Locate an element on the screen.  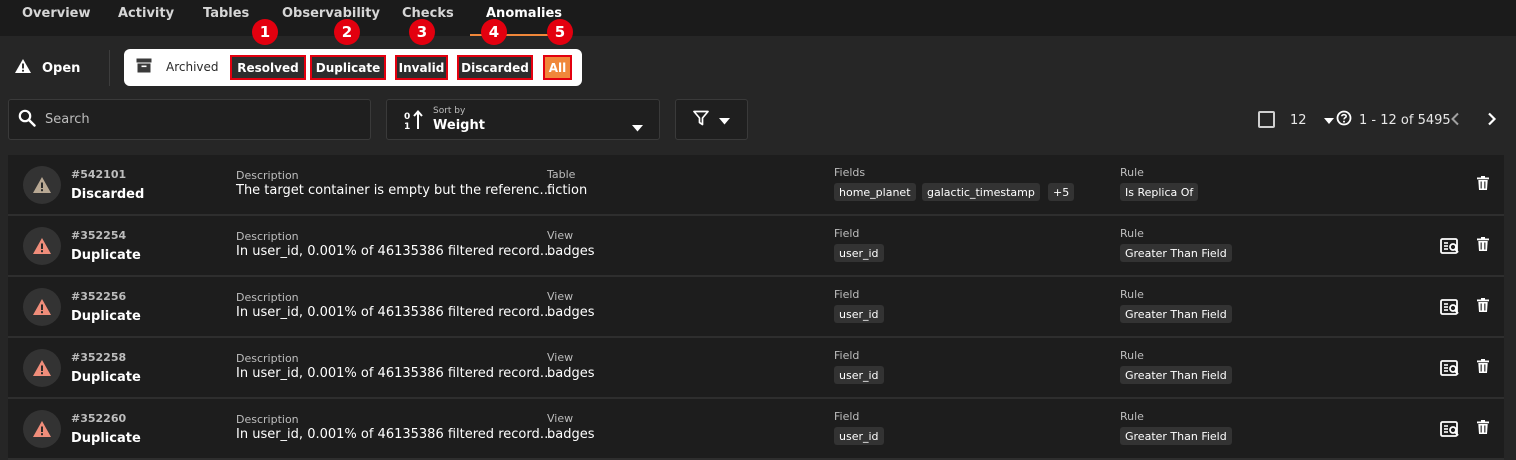
callout-badge: 5 is located at coordinates (560, 32).